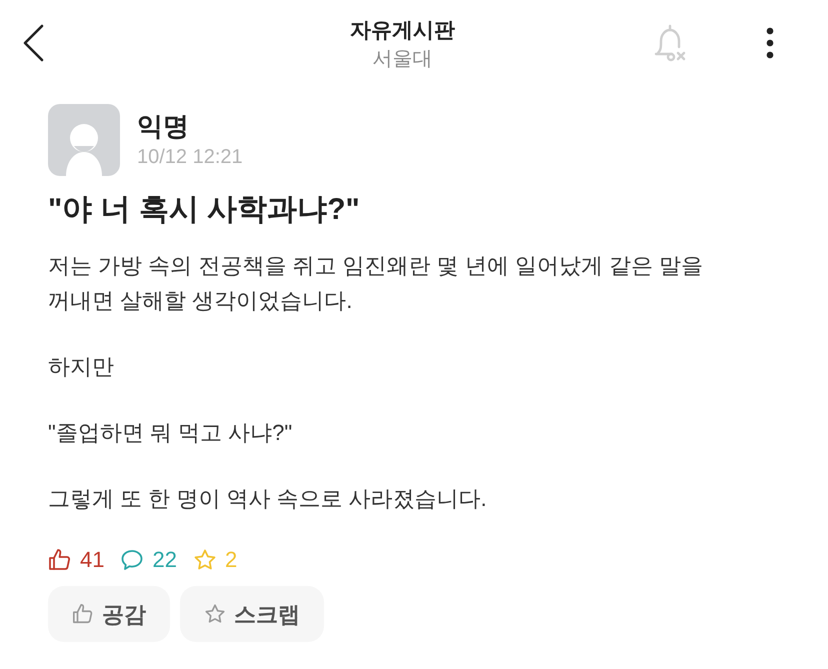 This screenshot has height=669, width=828. I want to click on star-icon, so click(215, 614).